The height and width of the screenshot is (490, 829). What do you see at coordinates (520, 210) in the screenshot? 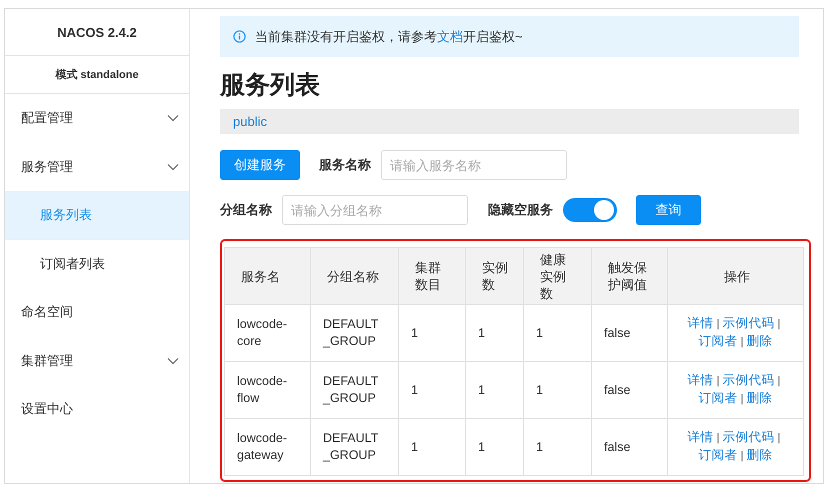
I see `field-label: 隐藏空服务` at bounding box center [520, 210].